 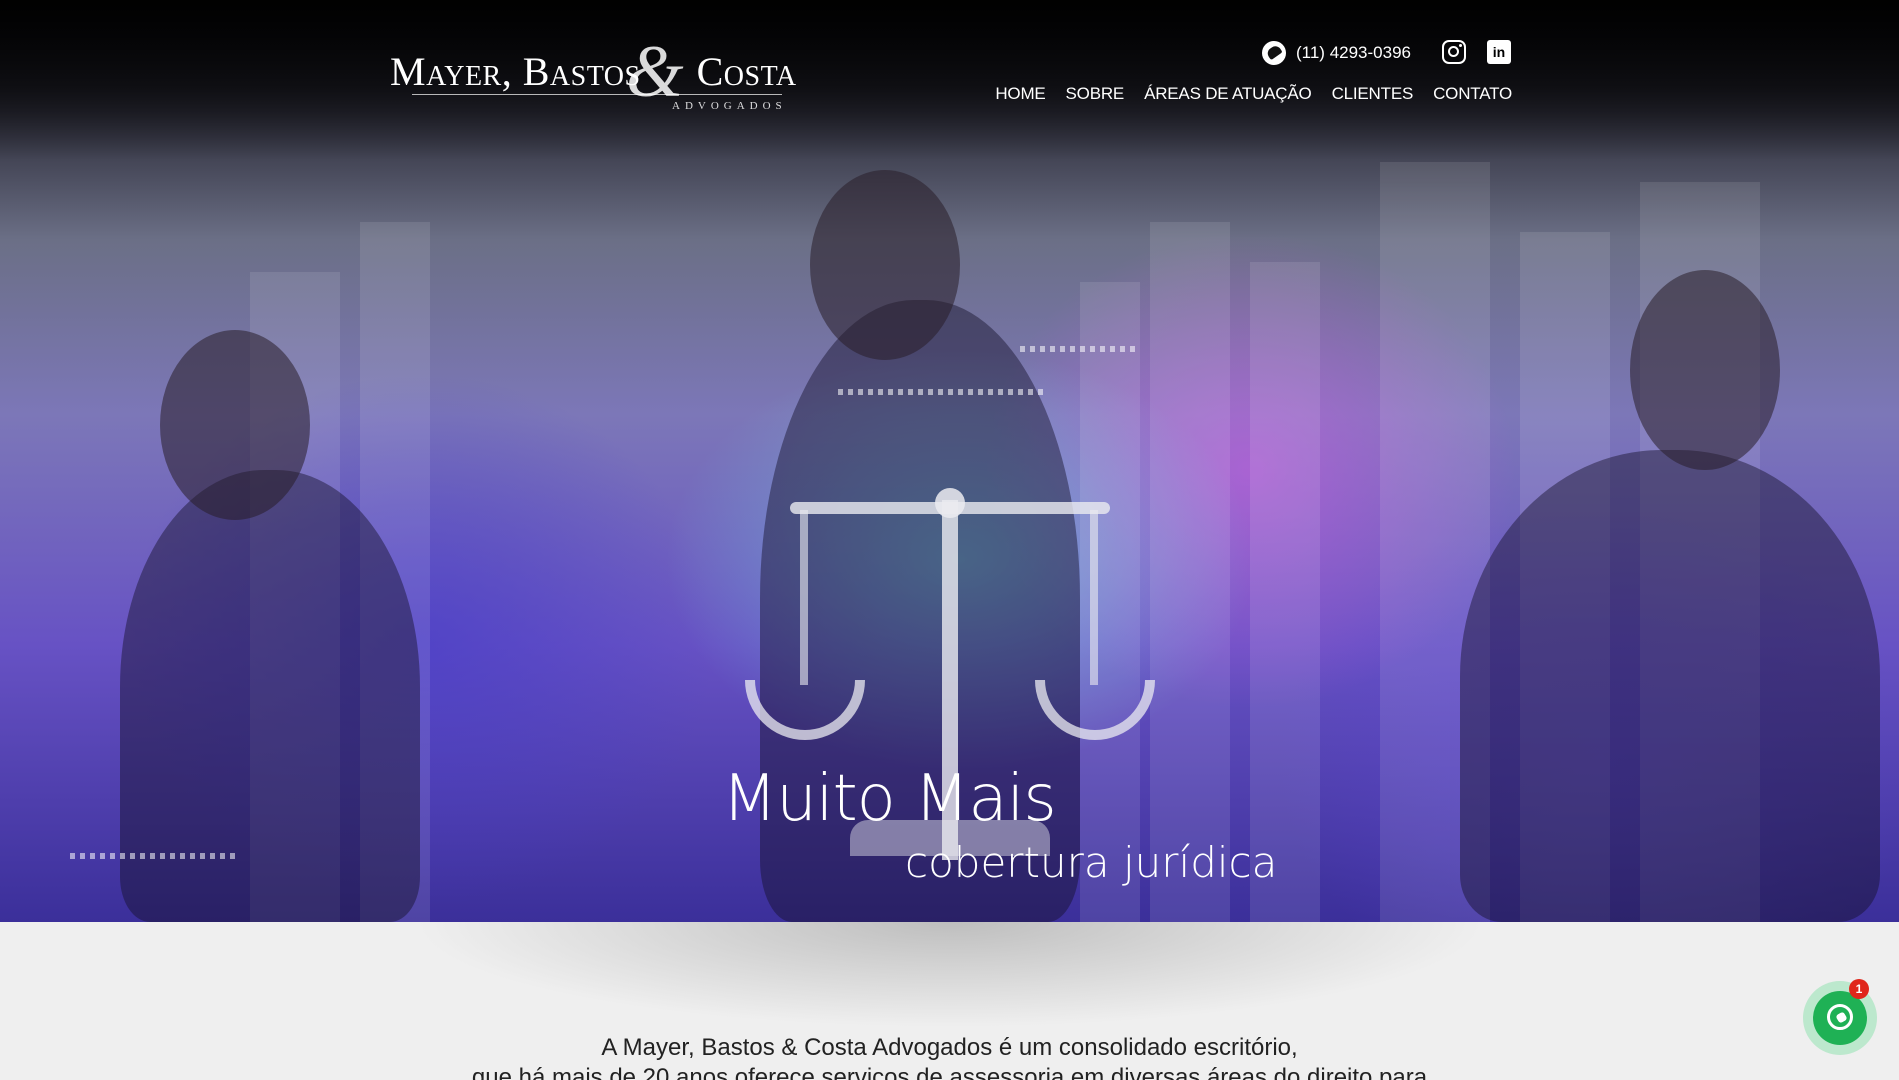 I want to click on whatsapp-button-inner, so click(x=1840, y=1018).